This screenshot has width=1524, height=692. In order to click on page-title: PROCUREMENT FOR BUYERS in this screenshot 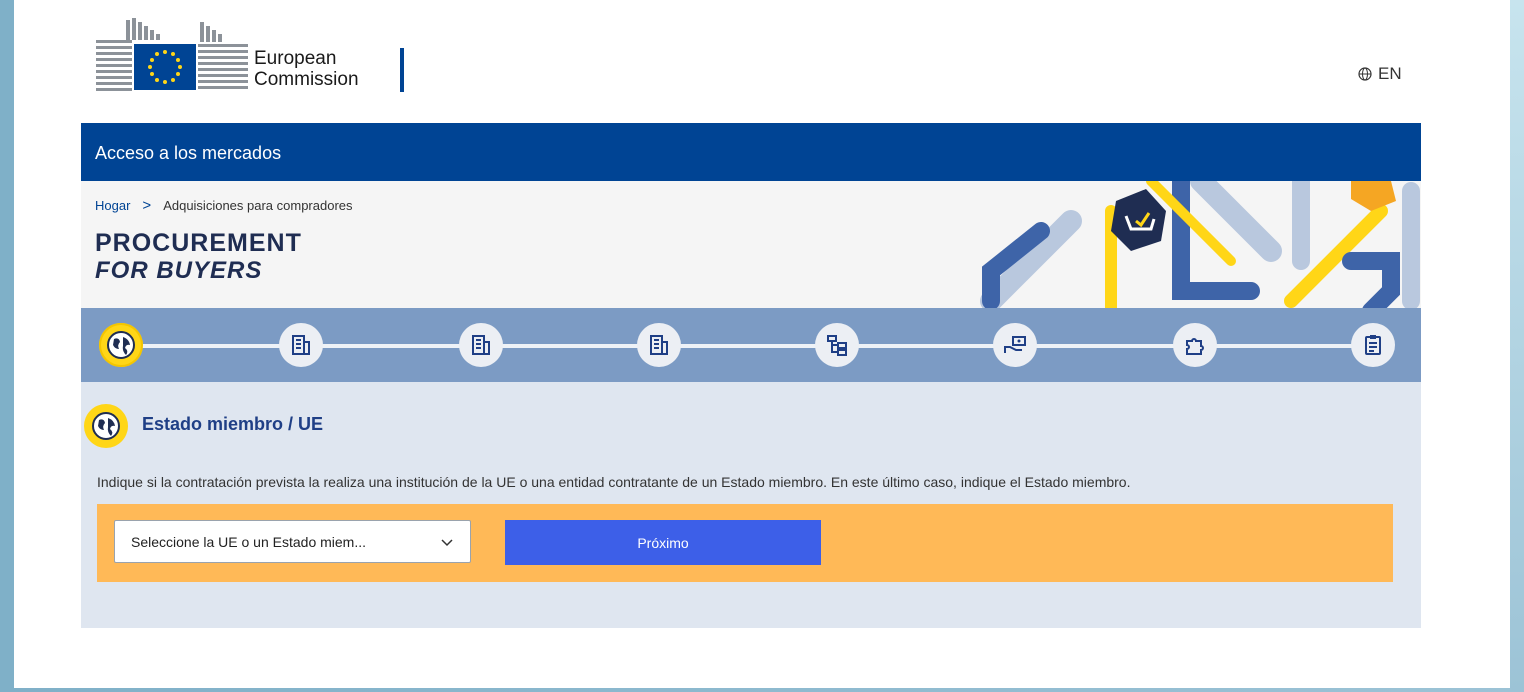, I will do `click(198, 257)`.